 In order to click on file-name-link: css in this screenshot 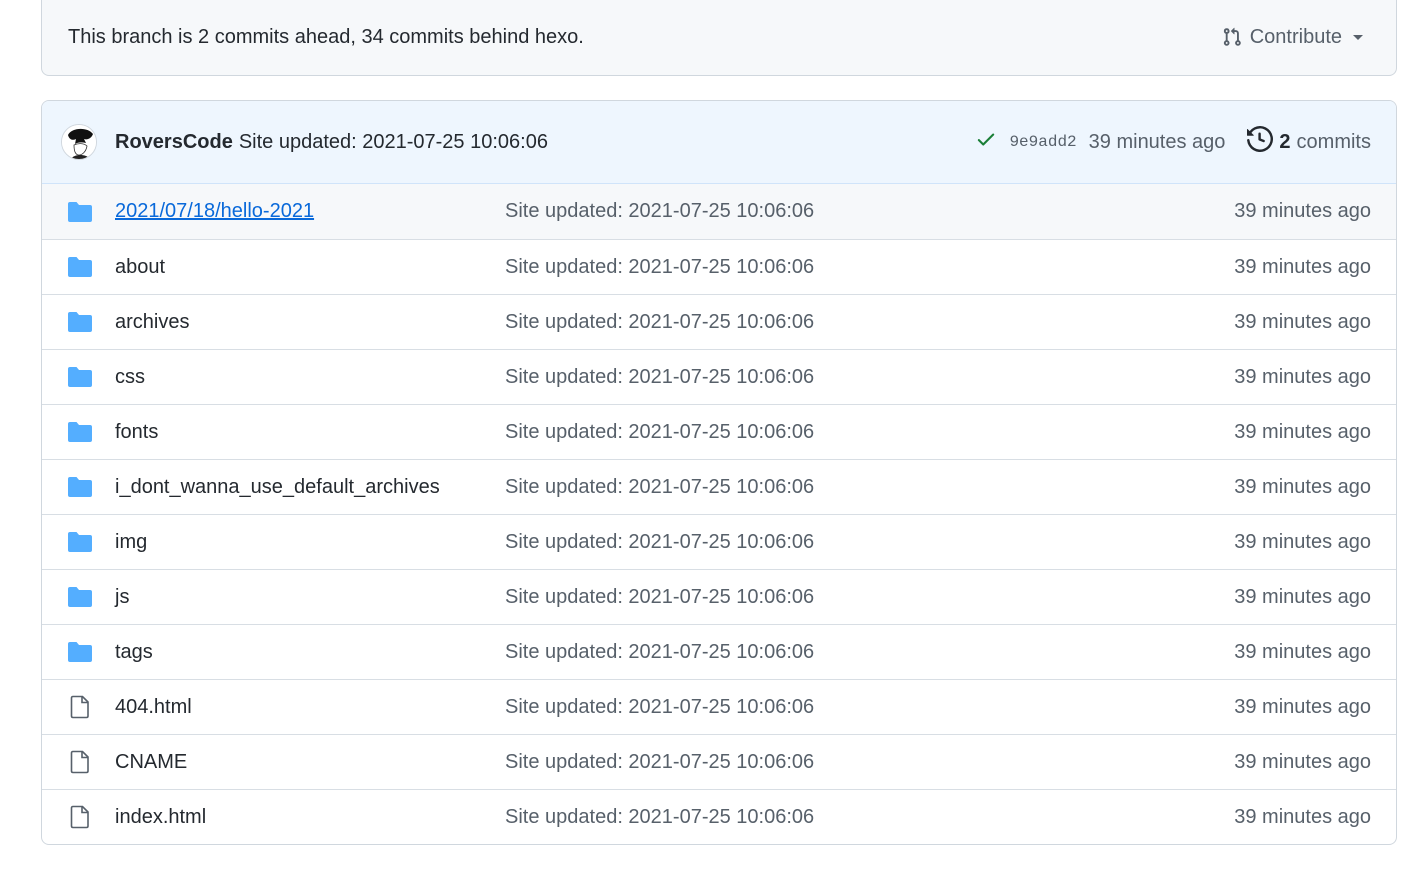, I will do `click(130, 377)`.